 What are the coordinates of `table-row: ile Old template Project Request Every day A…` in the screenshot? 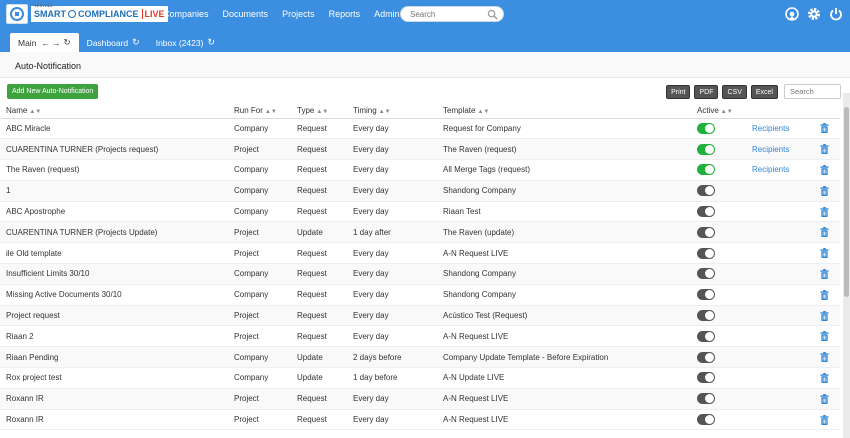 It's located at (420, 253).